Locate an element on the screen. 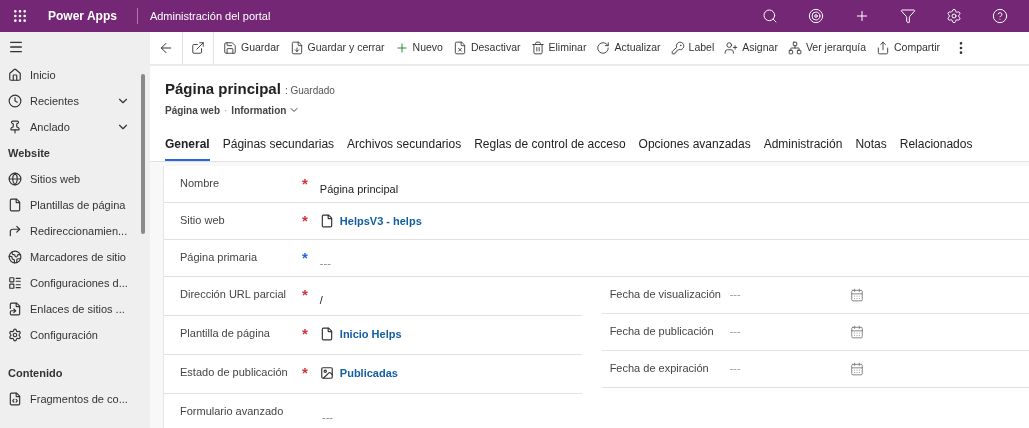  field-label: Fecha de publicación is located at coordinates (662, 331).